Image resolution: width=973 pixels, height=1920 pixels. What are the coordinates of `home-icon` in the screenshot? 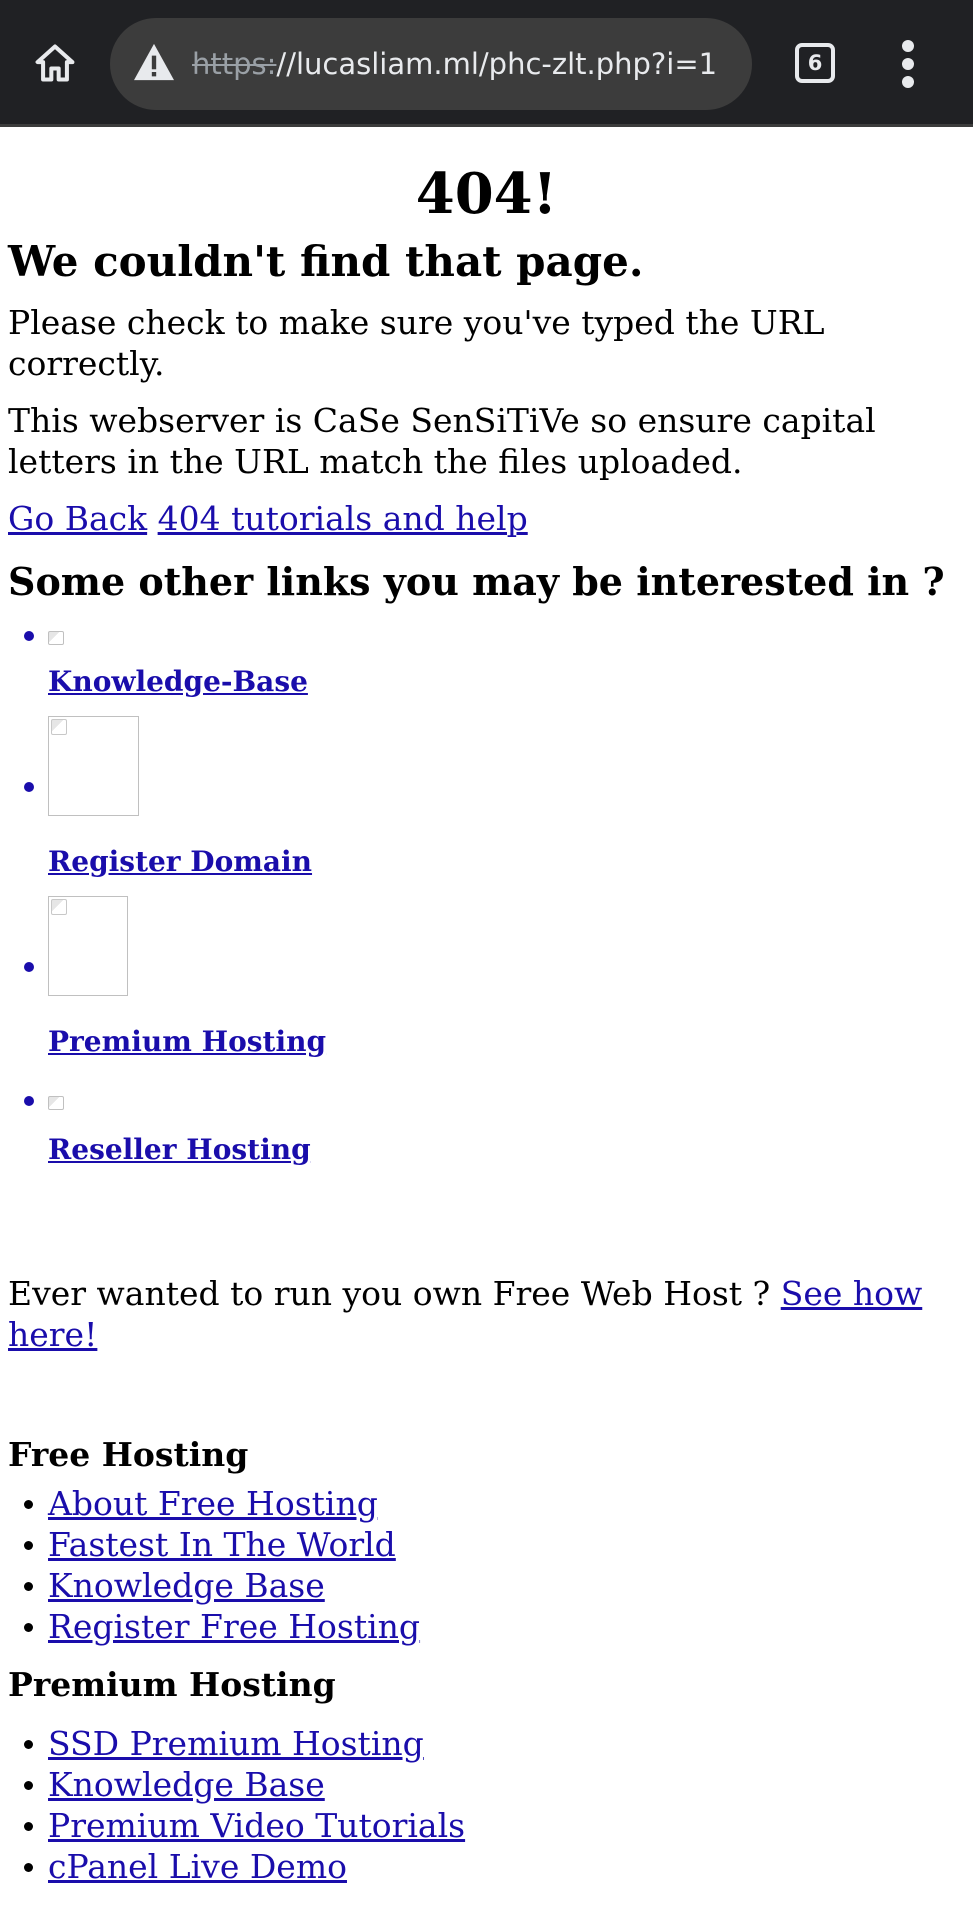 It's located at (55, 63).